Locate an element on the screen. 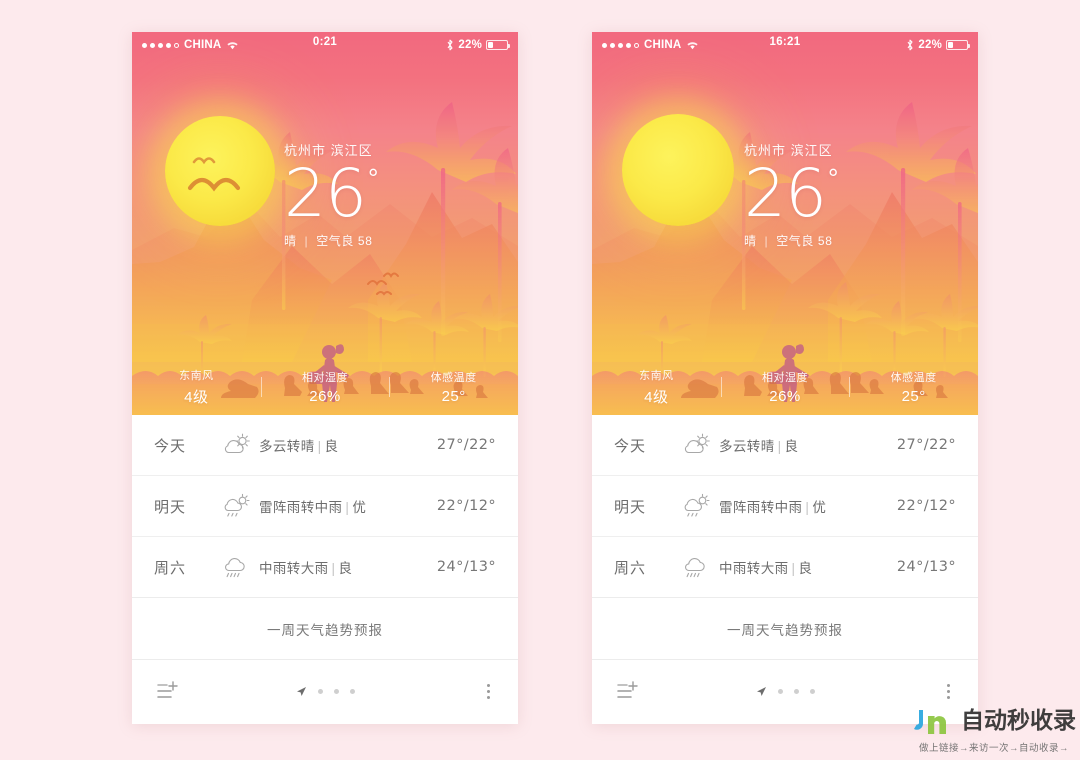 This screenshot has width=1080, height=760. bottom-toolbar-left is located at coordinates (325, 691).